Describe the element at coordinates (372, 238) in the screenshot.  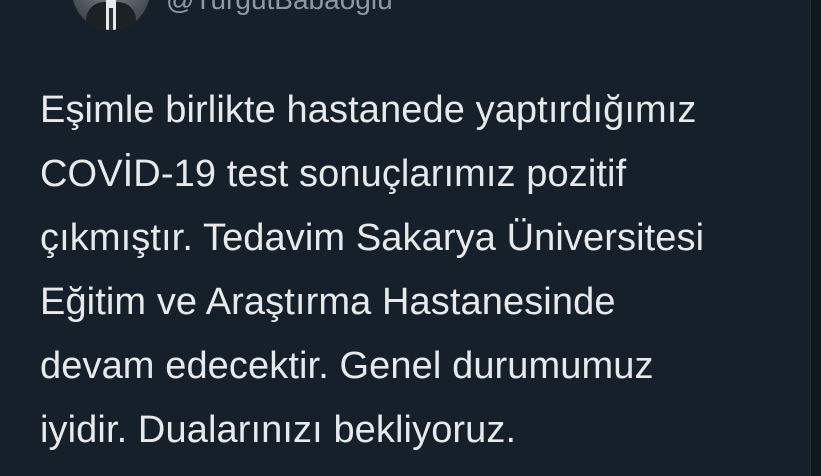
I see `tweet-text-line: çıkmıştır. Tedavim Sakarya Üniversitesi` at that location.